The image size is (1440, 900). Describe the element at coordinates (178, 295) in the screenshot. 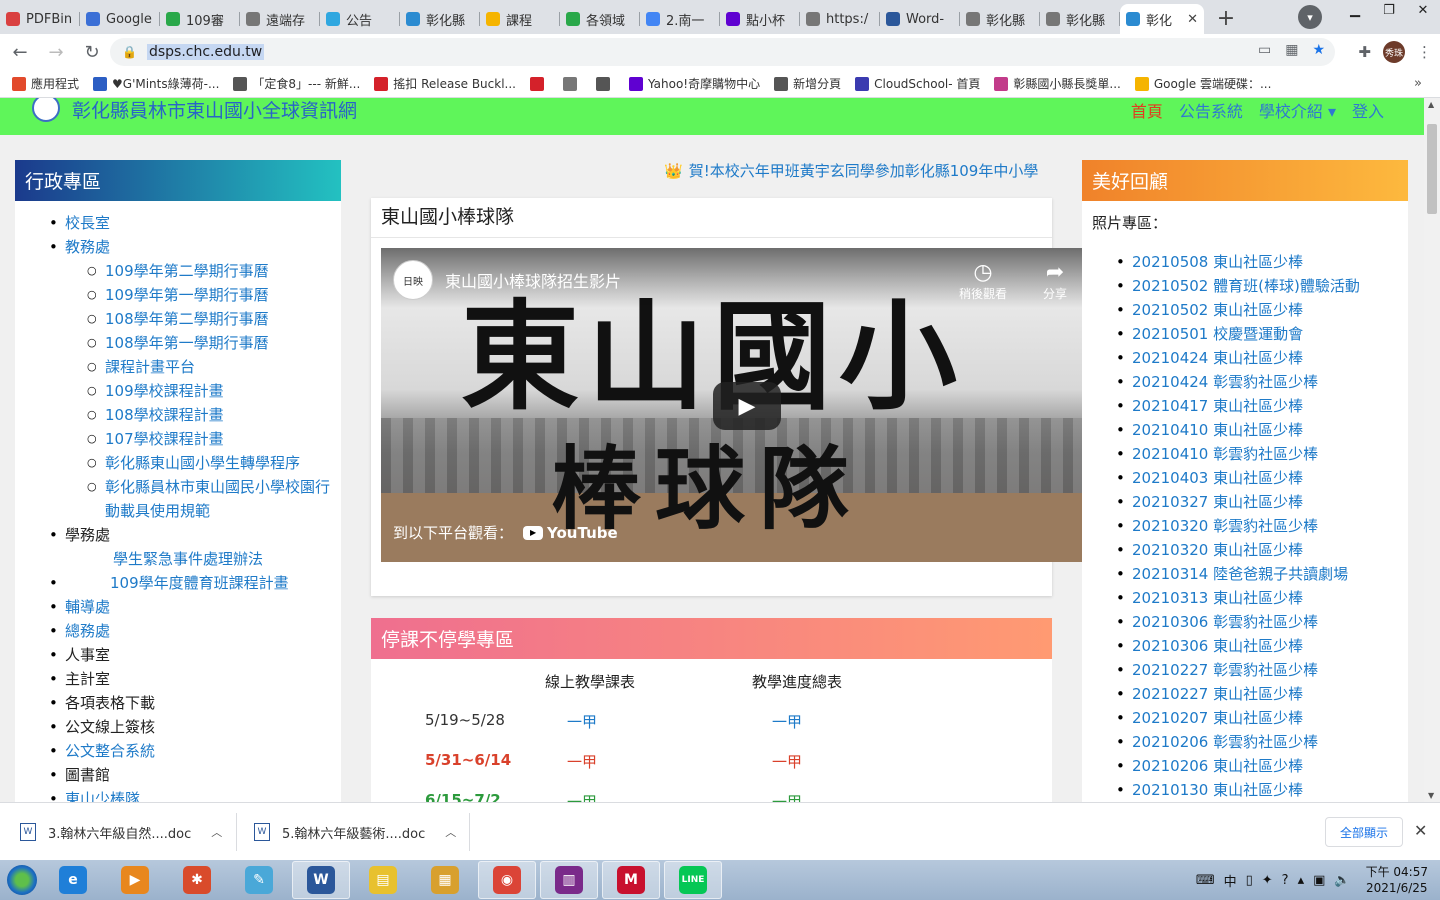

I see `admin-menu-item: 109學年第一學期行事曆` at that location.